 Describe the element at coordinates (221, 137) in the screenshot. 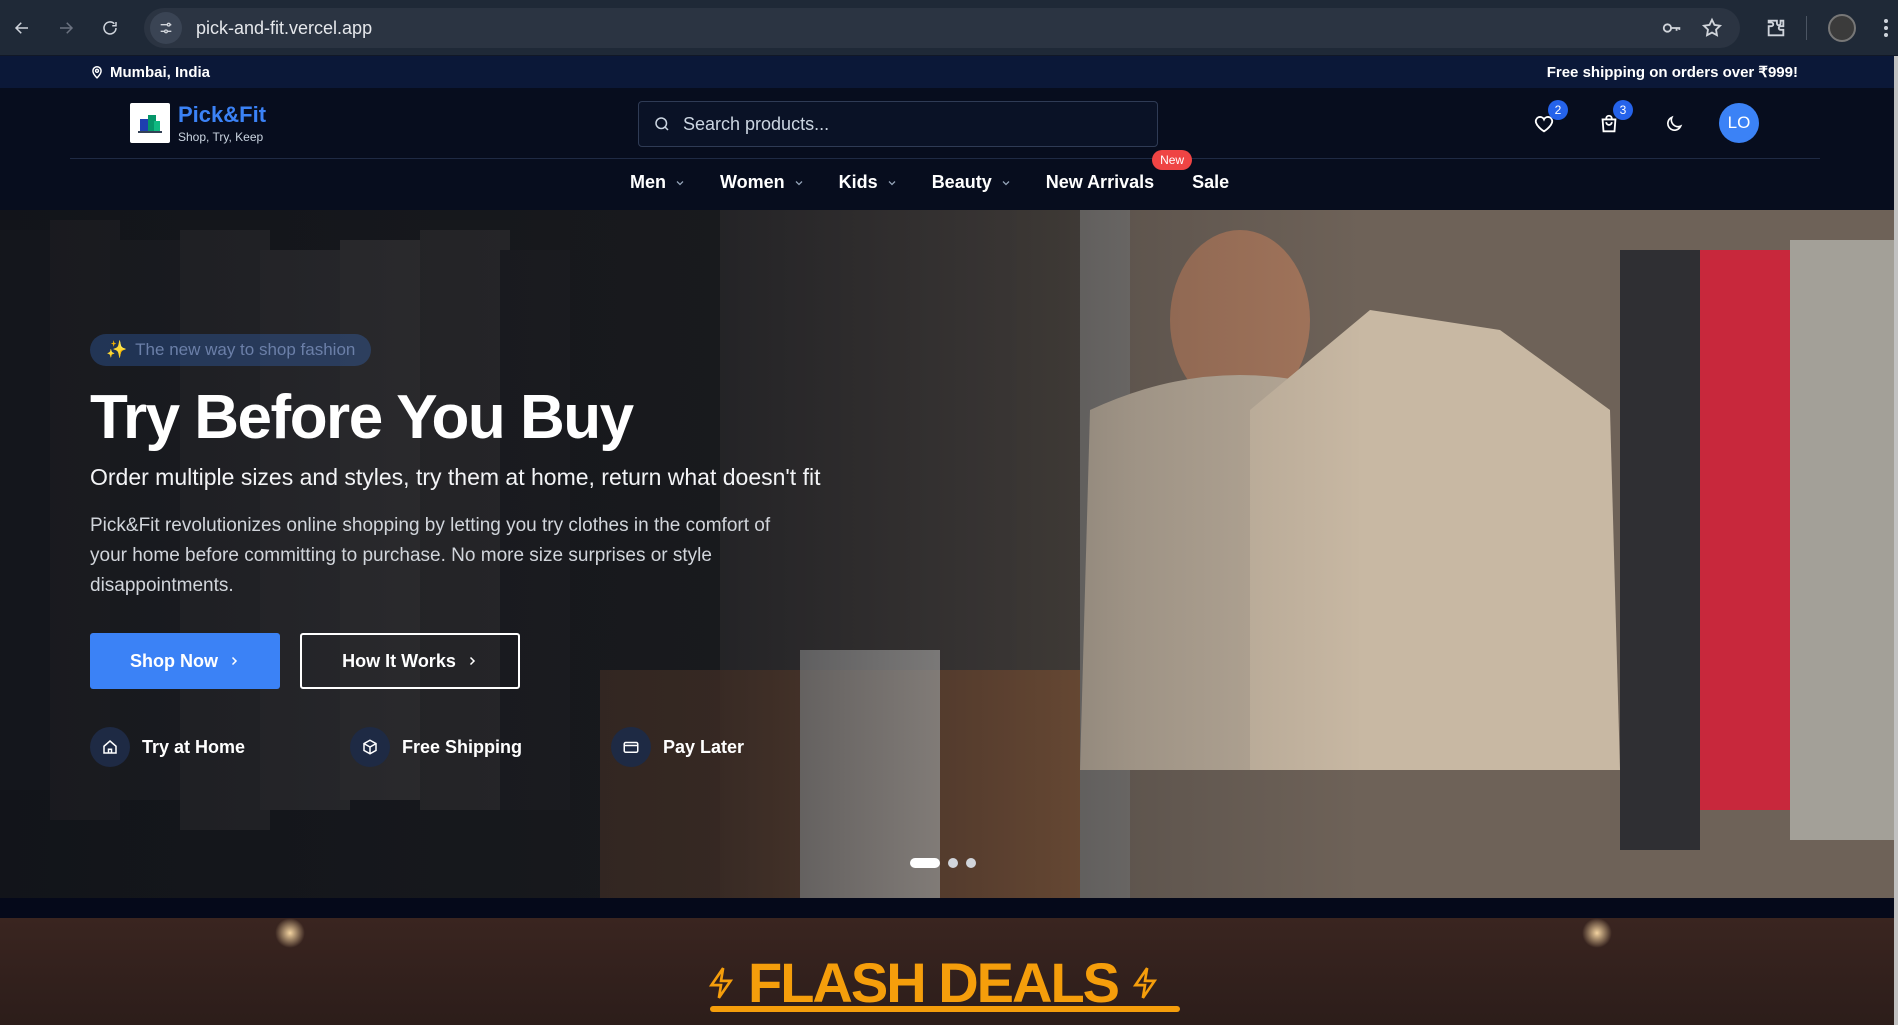

I see `brand-tagline: Shop, Try, Keep` at that location.